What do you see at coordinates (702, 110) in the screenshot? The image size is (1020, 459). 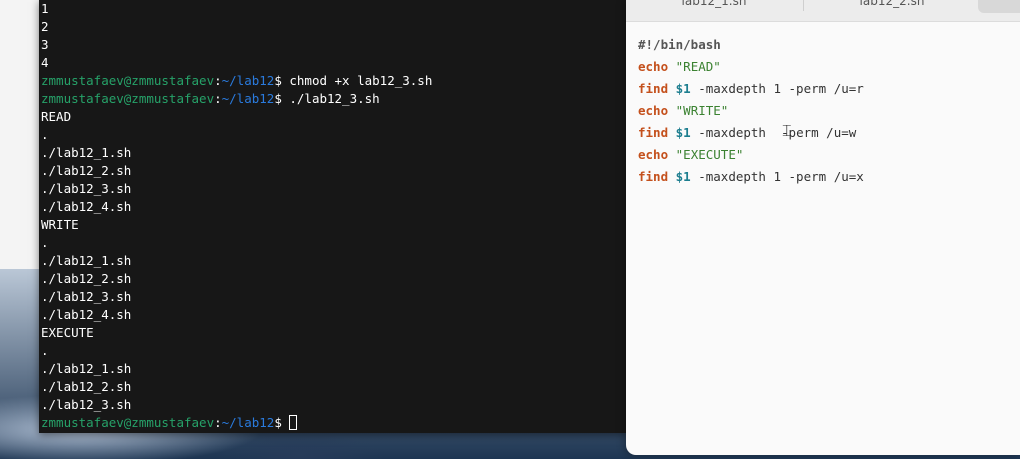 I see `string-literal: "WRITE"` at bounding box center [702, 110].